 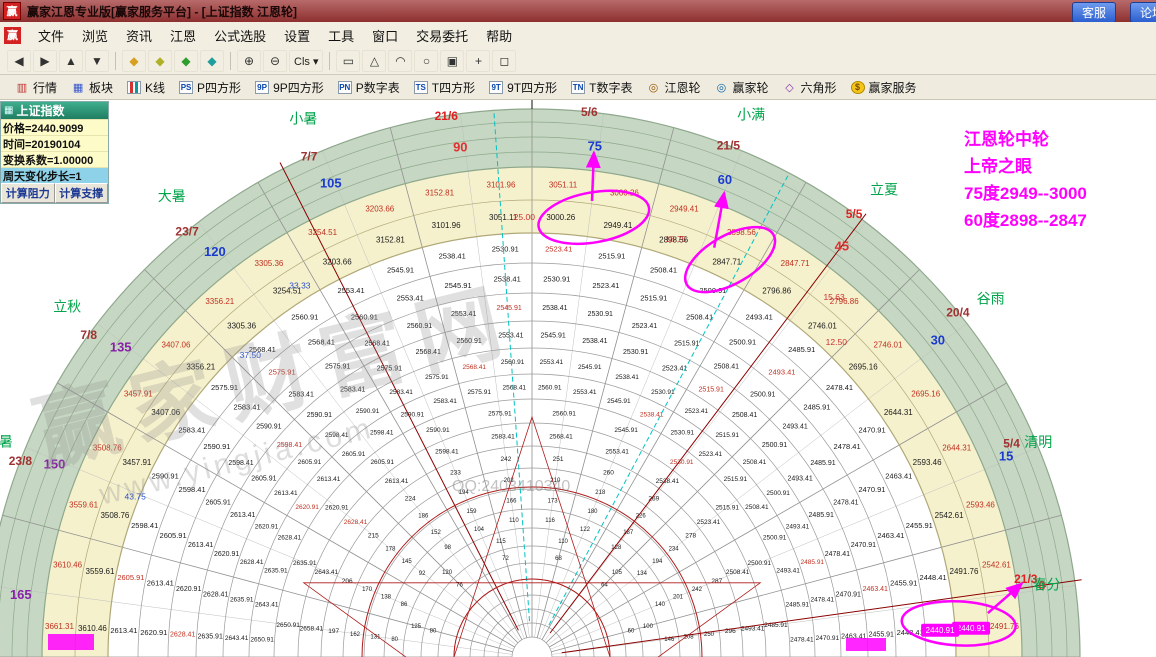 What do you see at coordinates (709, 522) in the screenshot?
I see `svg-text: 2523.41` at bounding box center [709, 522].